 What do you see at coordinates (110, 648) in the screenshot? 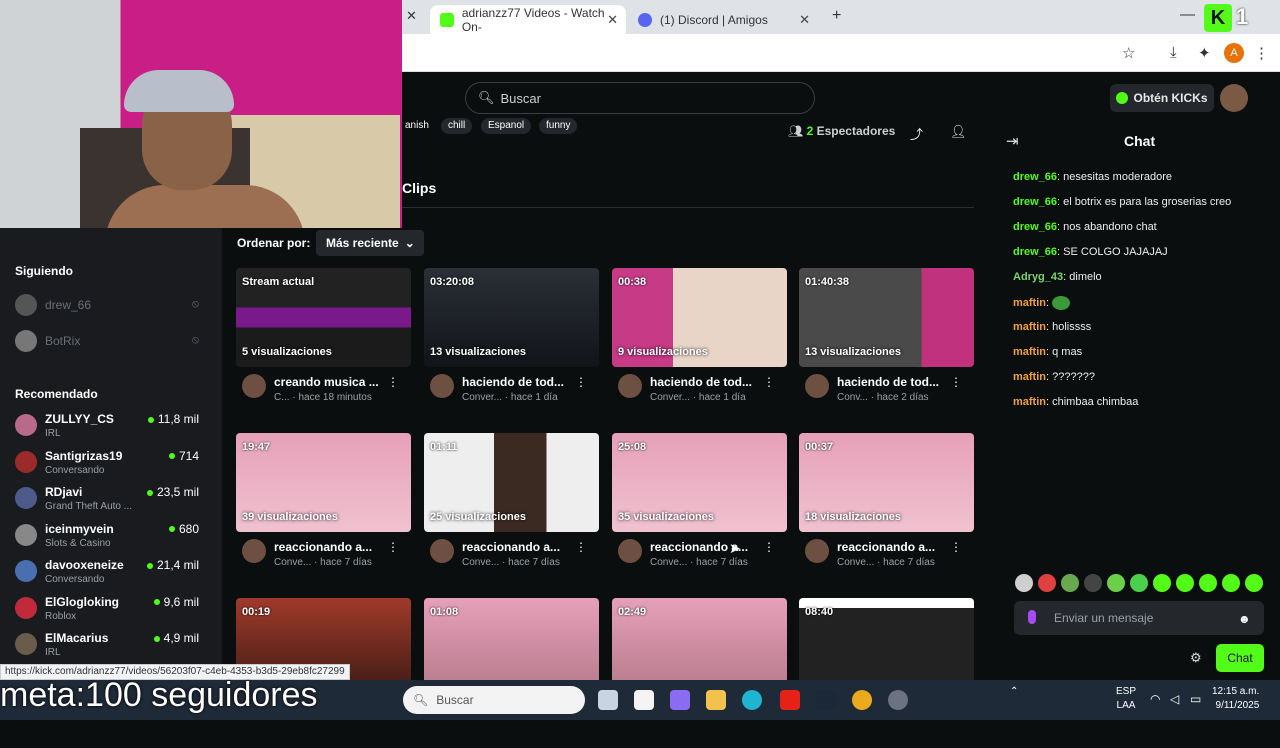
I see `sidebar-item-recommended: ElMacarius IRL 4,9 mil` at bounding box center [110, 648].